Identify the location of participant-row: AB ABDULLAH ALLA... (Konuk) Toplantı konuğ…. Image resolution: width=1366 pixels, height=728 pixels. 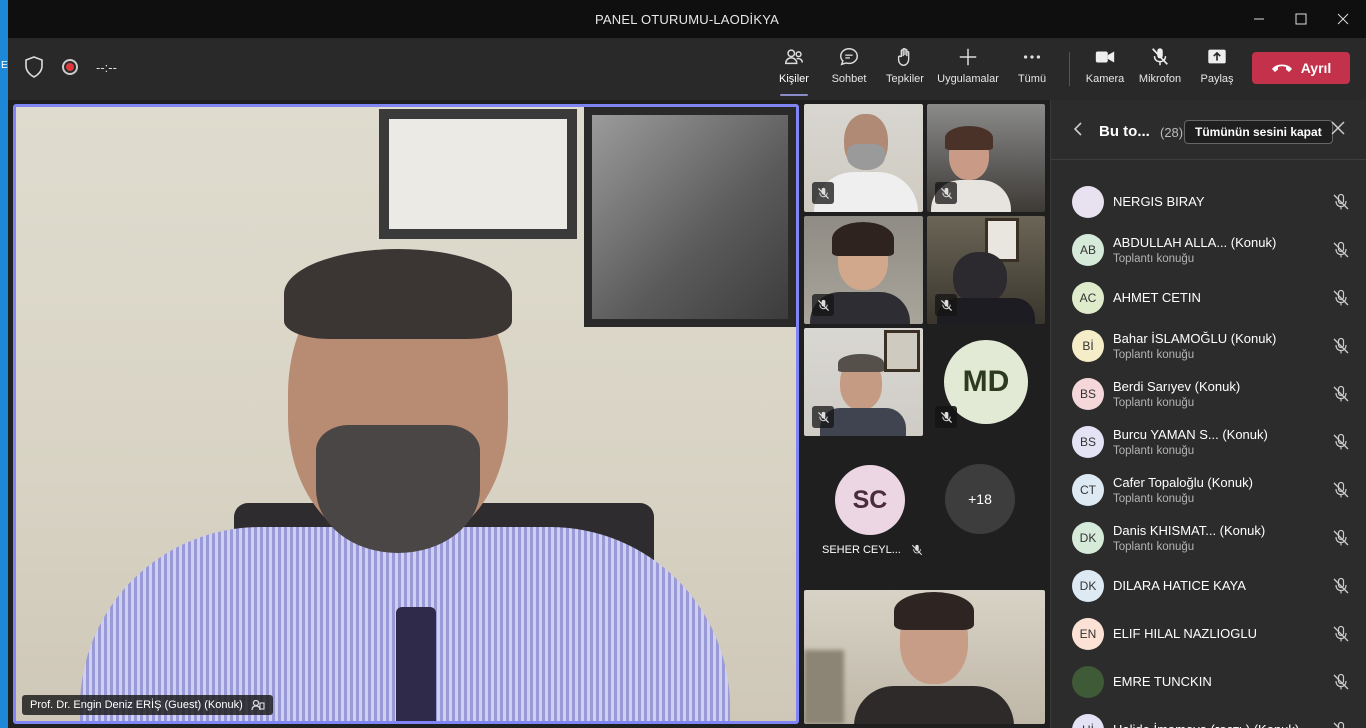
(1208, 250).